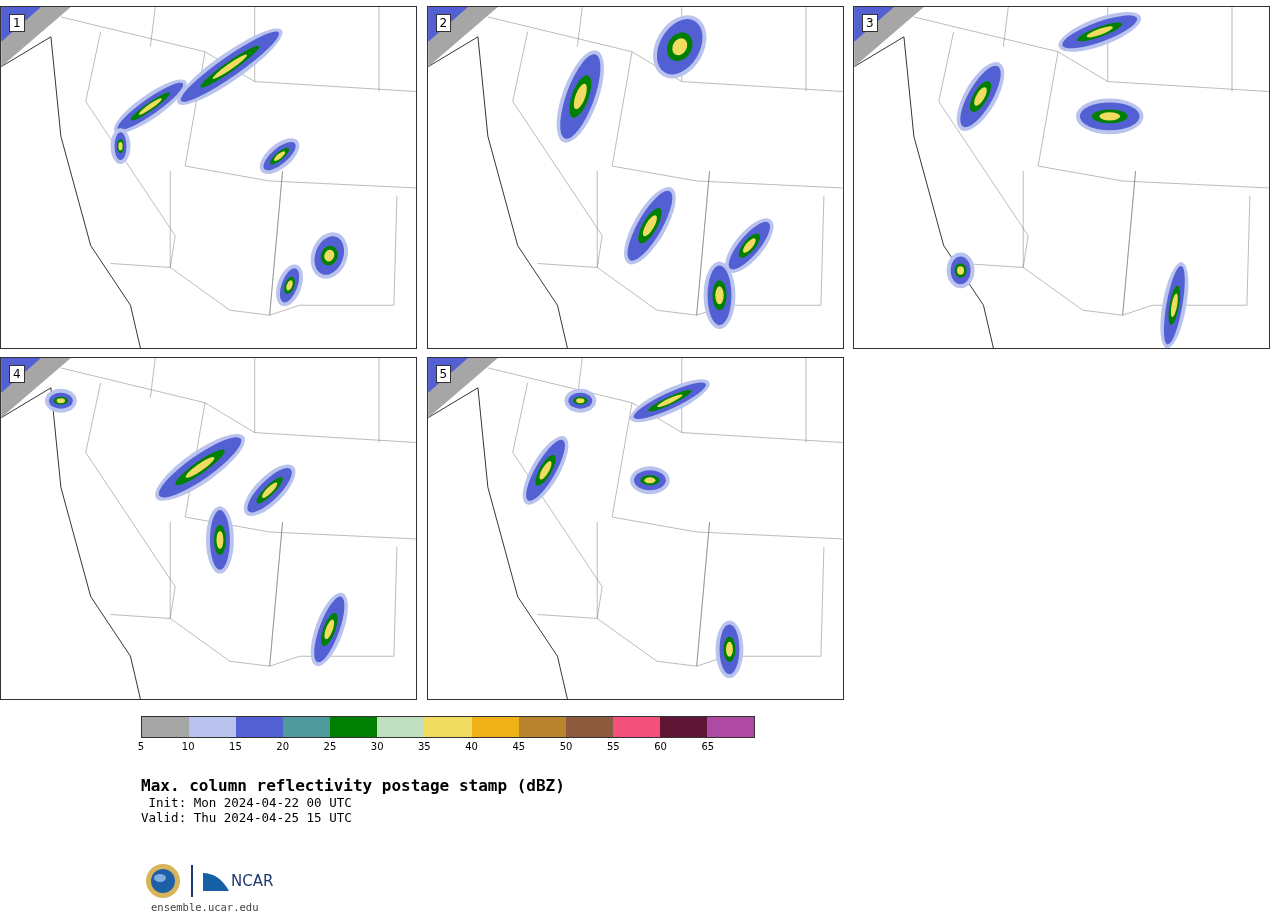  What do you see at coordinates (613, 746) in the screenshot?
I see `tick-label: 55` at bounding box center [613, 746].